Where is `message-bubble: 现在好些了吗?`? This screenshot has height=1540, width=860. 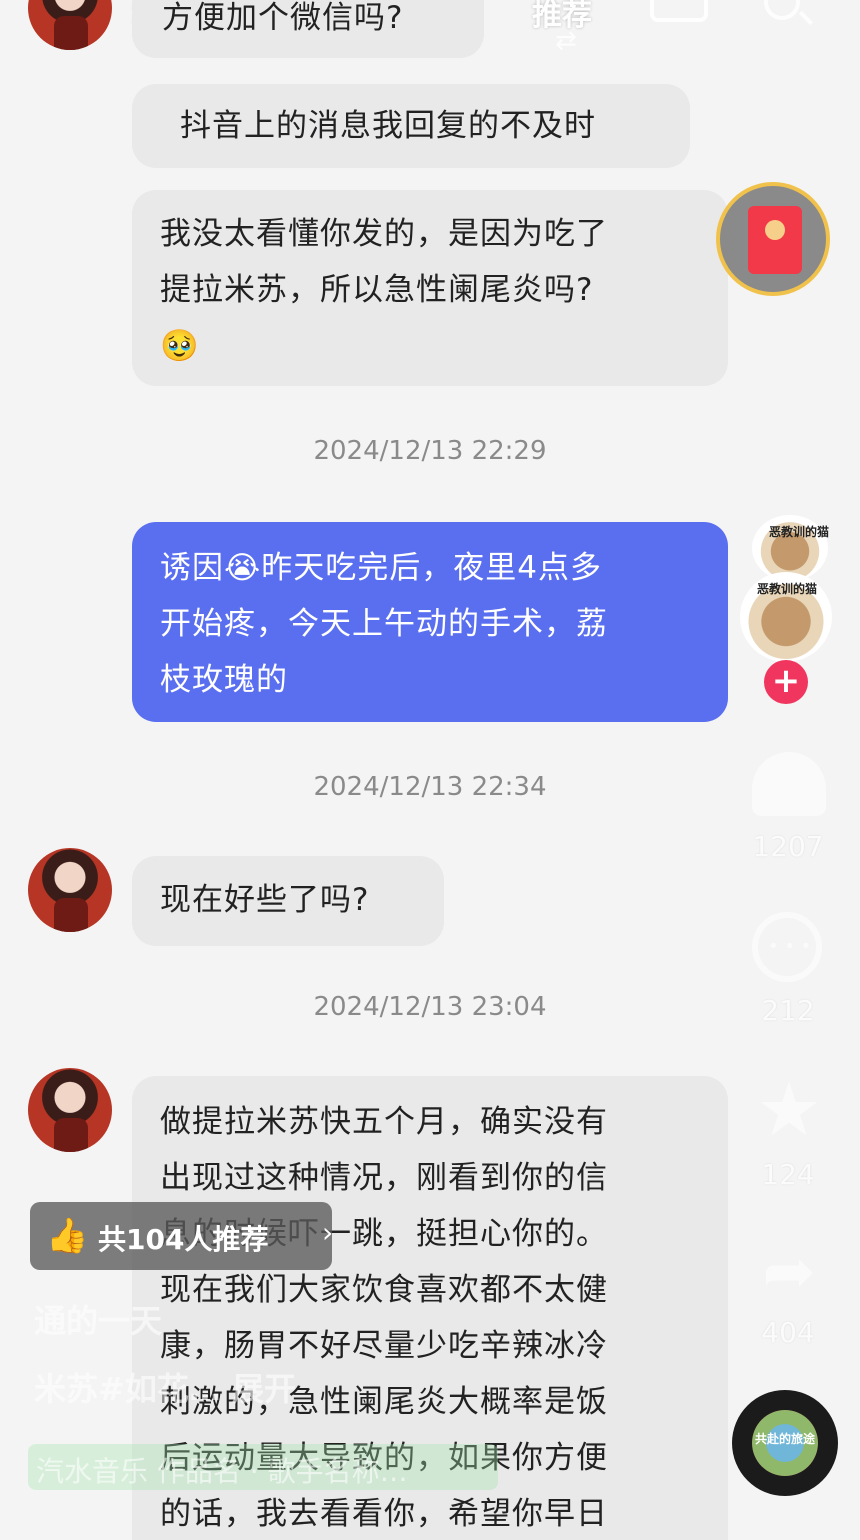 message-bubble: 现在好些了吗? is located at coordinates (288, 901).